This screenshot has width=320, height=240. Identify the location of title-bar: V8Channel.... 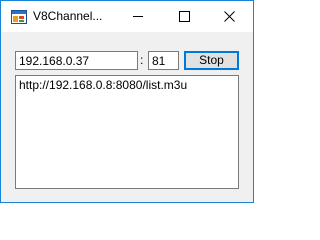
(127, 16).